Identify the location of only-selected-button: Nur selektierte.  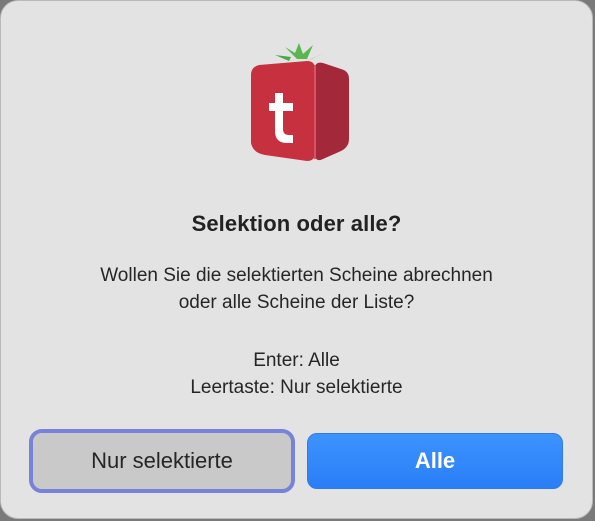
(162, 461).